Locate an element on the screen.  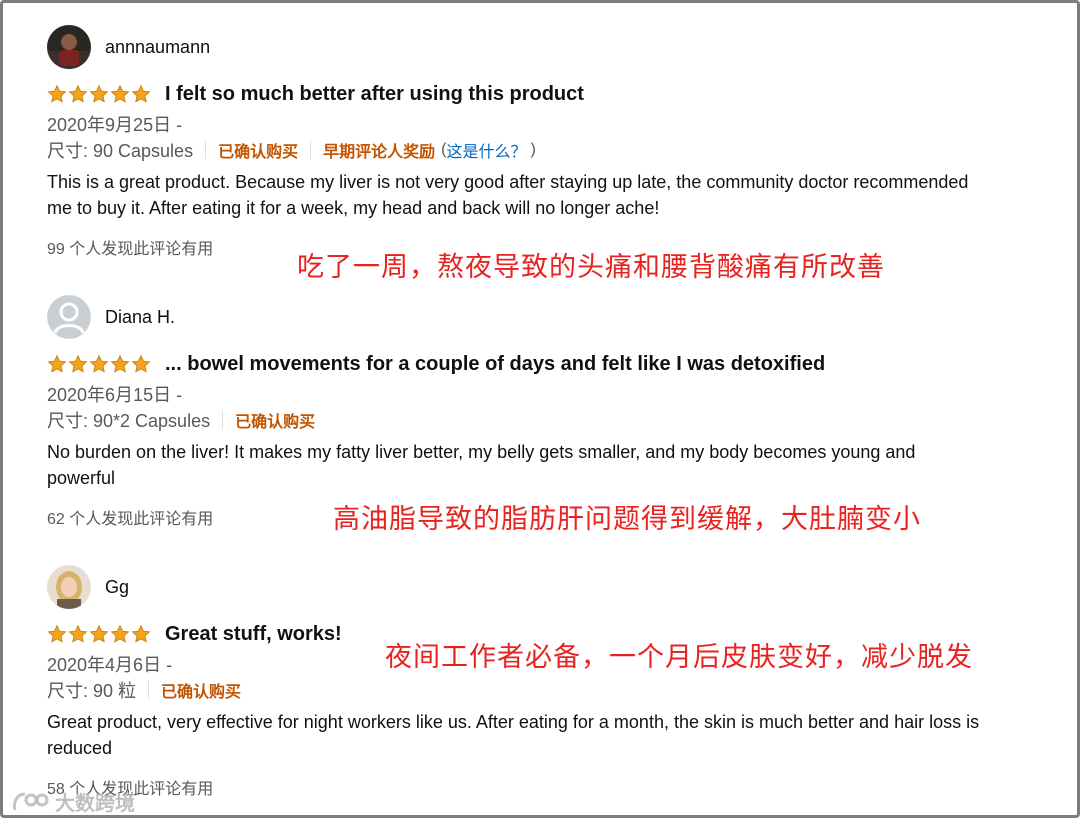
reviewer-name: Diana H. is located at coordinates (140, 316).